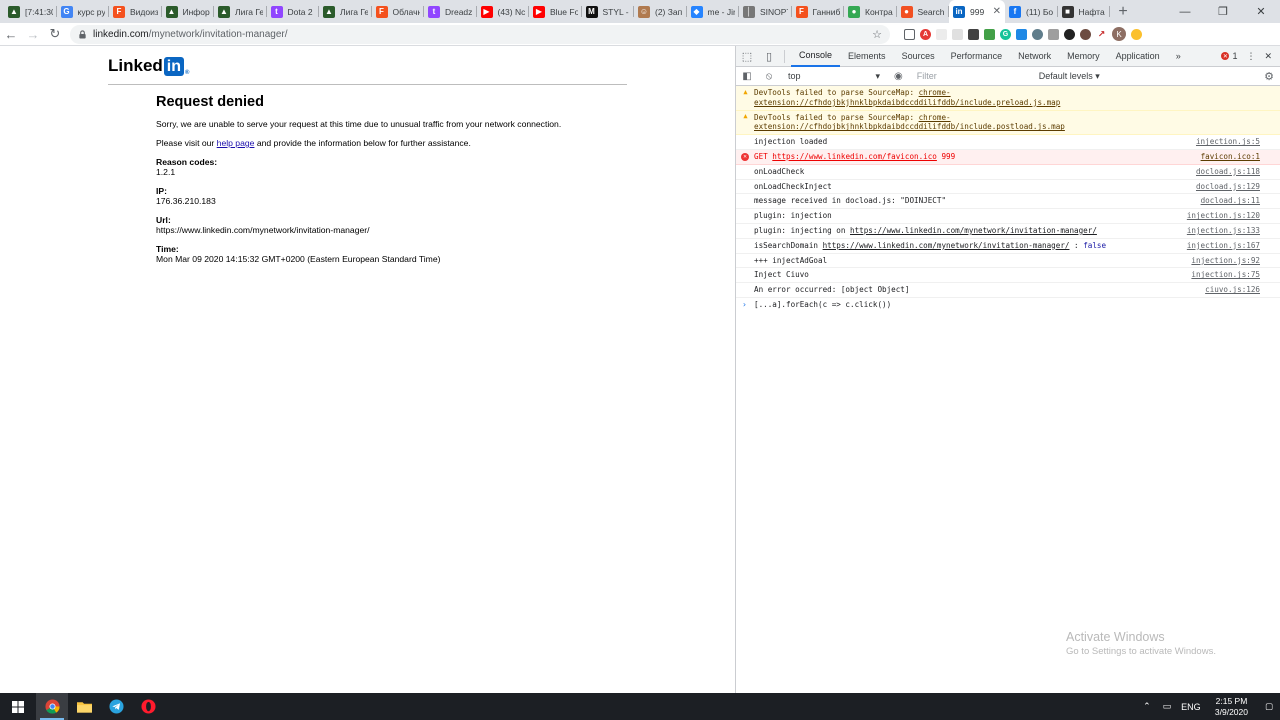 This screenshot has height=720, width=1280. Describe the element at coordinates (836, 92) in the screenshot. I see `message-text: DevTools failed to parse SourceMap:` at that location.